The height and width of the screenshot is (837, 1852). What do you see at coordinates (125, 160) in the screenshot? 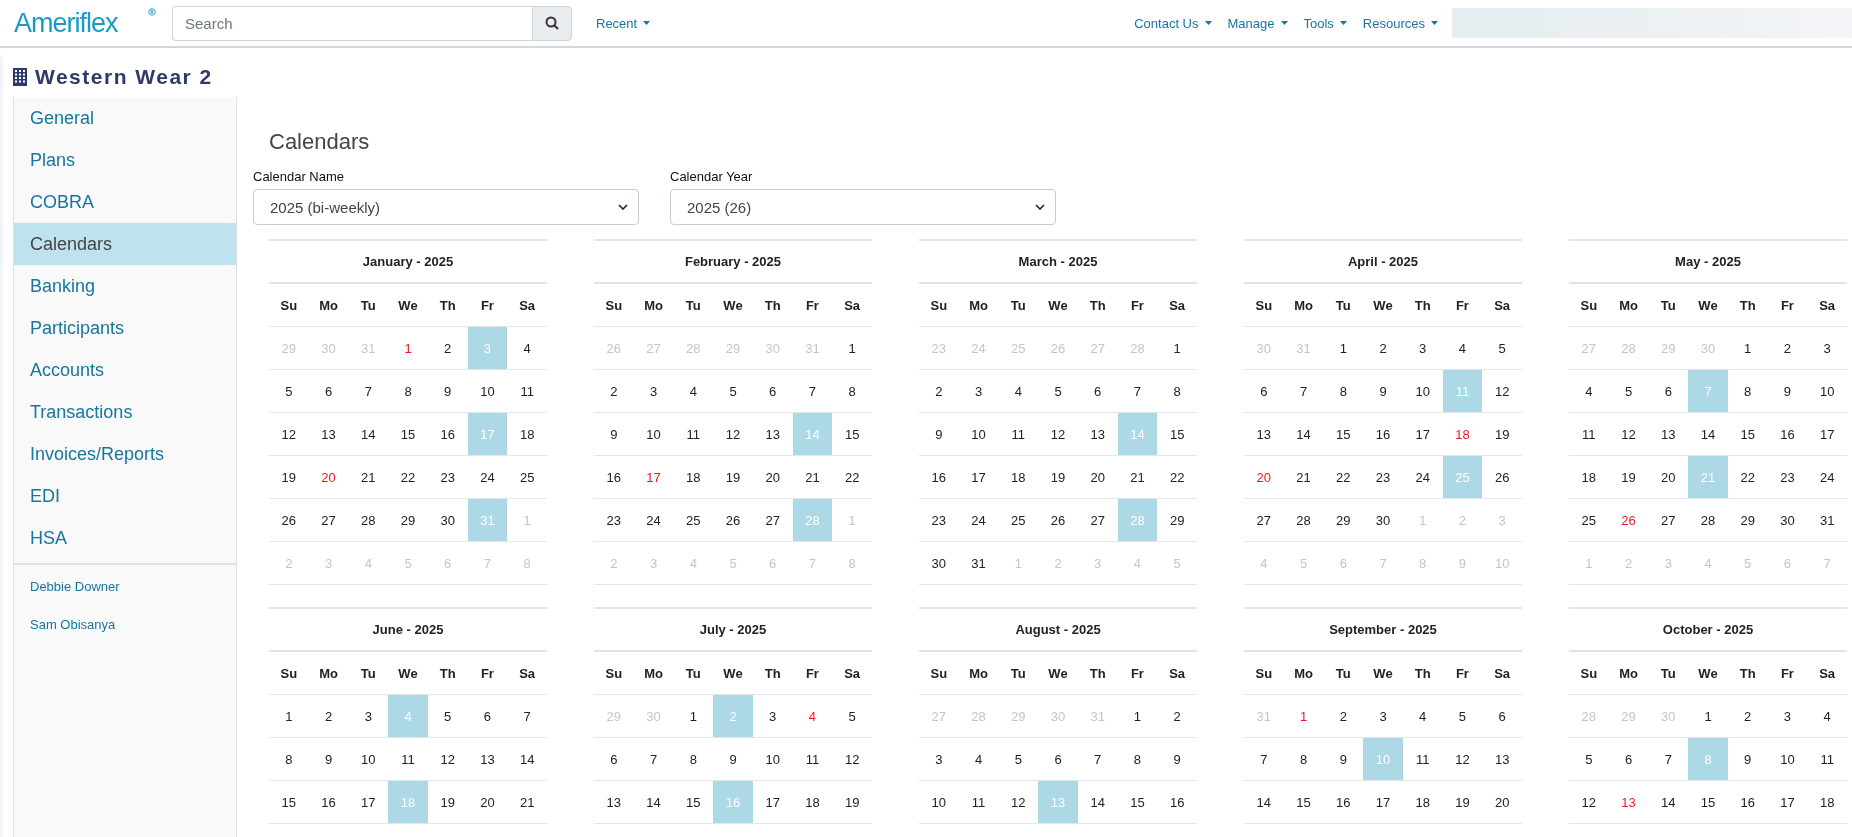
I see `sidebar-item: Plans` at bounding box center [125, 160].